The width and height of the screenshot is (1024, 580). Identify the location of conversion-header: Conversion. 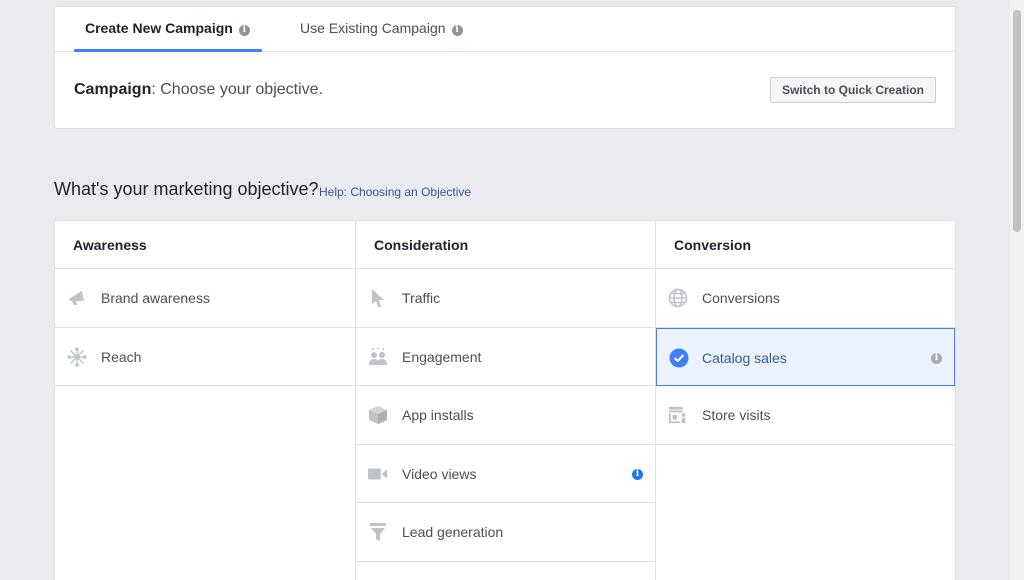
(805, 245).